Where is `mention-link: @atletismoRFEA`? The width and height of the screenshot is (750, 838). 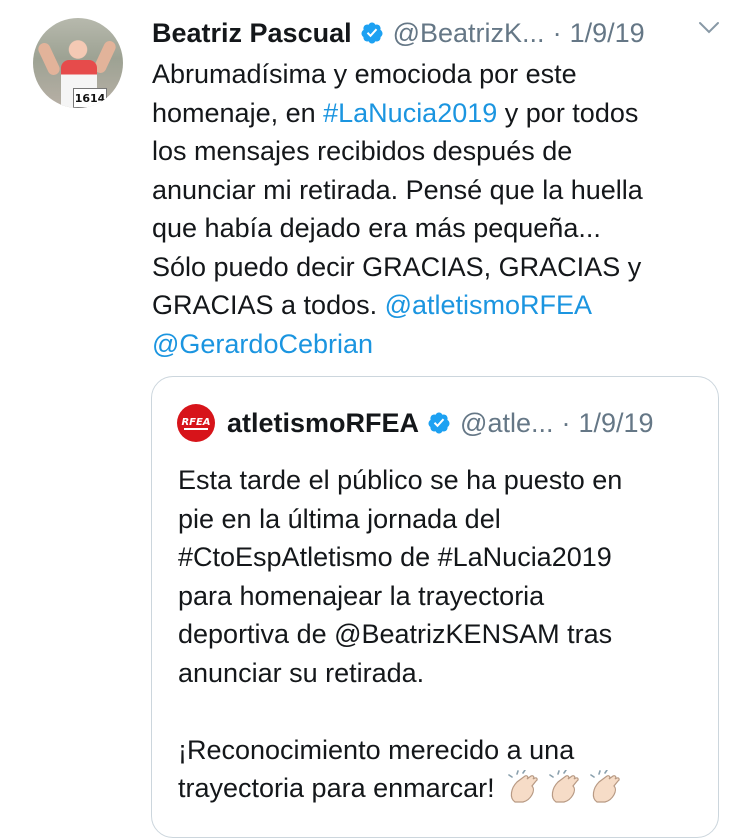 mention-link: @atletismoRFEA is located at coordinates (488, 305).